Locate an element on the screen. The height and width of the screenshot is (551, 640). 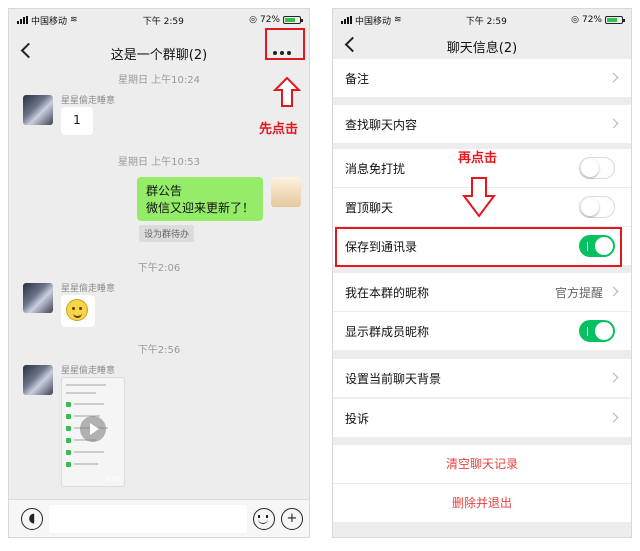
announcement-bubble: 群公告 微信又迎来更新了！ is located at coordinates (200, 199).